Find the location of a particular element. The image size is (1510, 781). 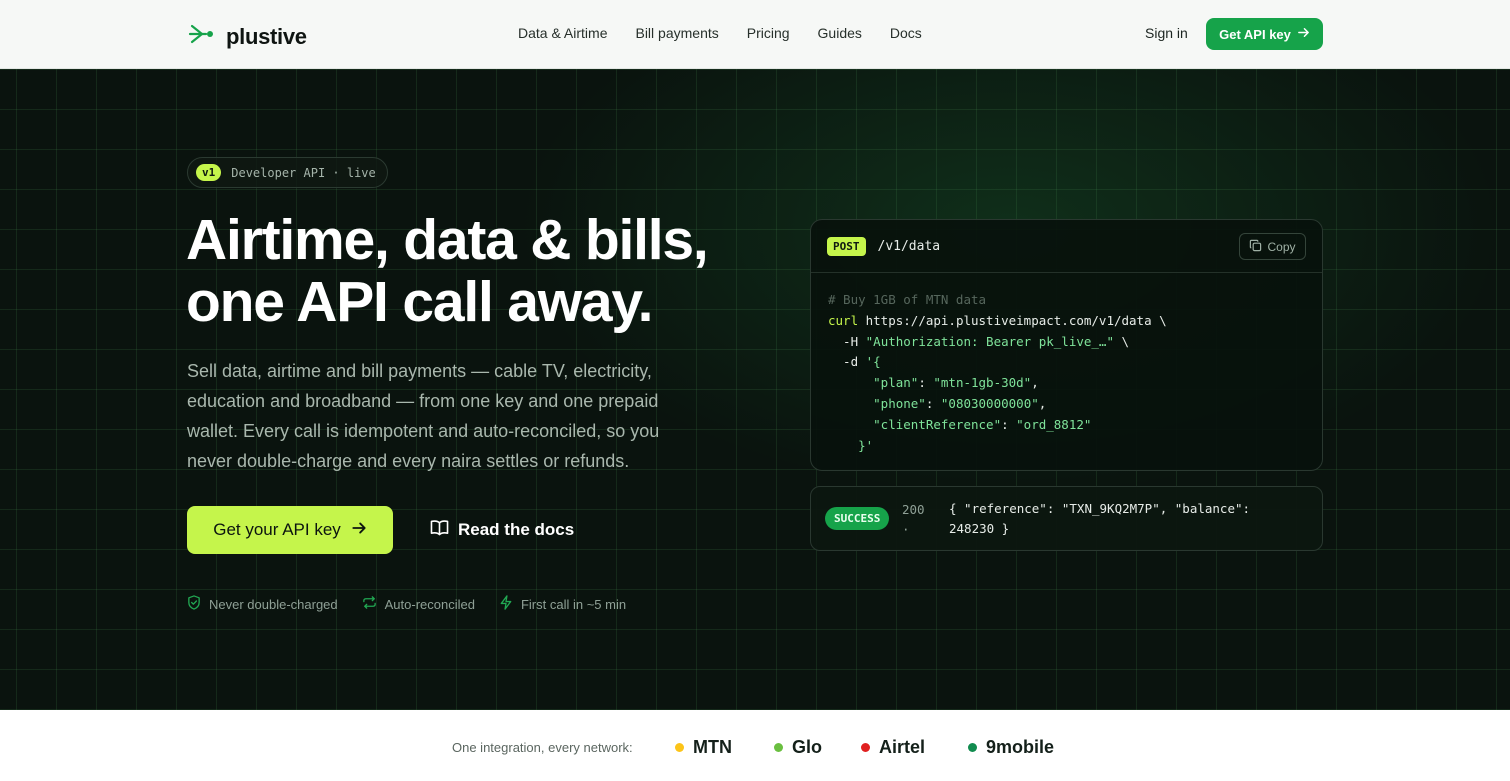

feature-item: First call in ~5 min is located at coordinates (562, 604).